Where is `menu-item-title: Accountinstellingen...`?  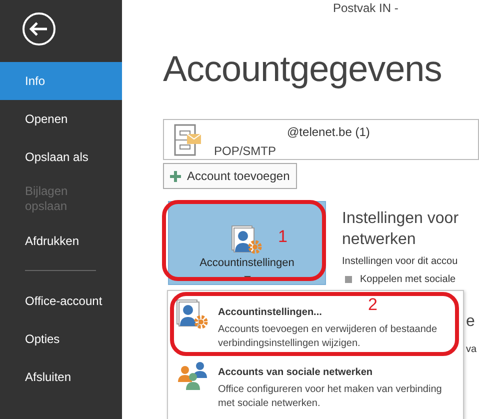
menu-item-title: Accountinstellingen... is located at coordinates (270, 312).